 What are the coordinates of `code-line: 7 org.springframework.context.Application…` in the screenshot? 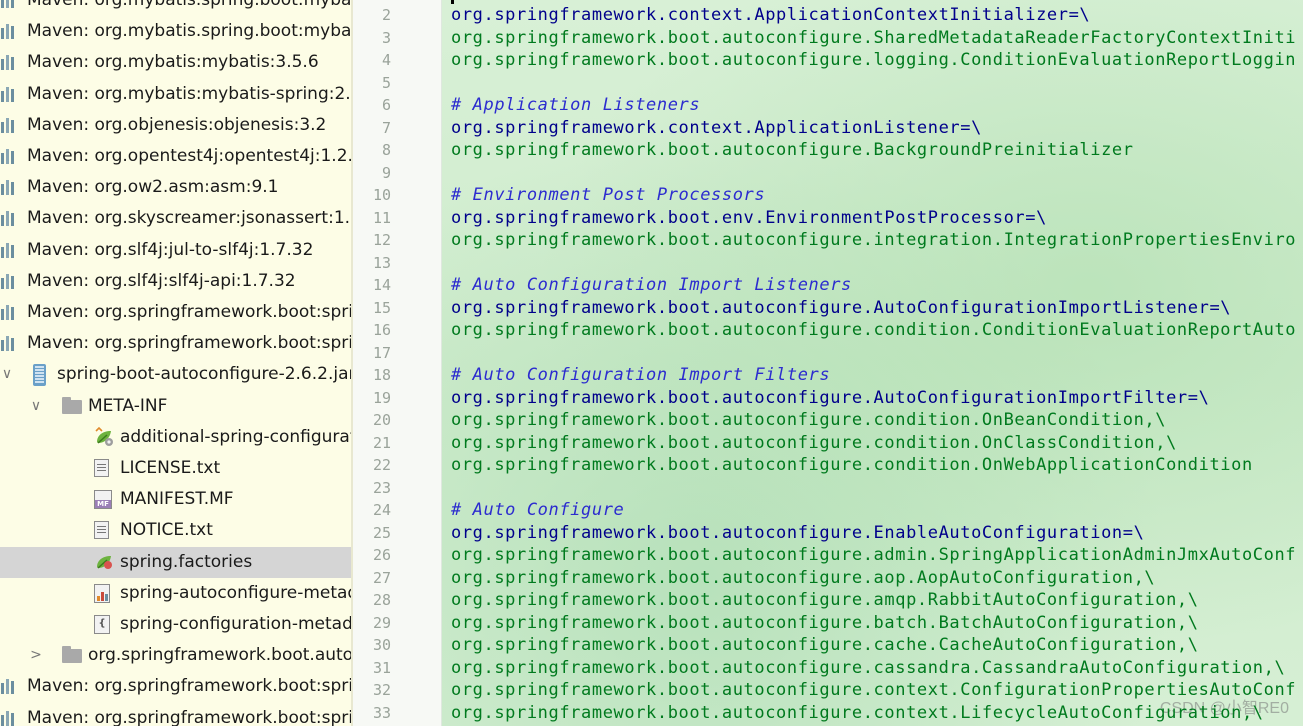 It's located at (828, 128).